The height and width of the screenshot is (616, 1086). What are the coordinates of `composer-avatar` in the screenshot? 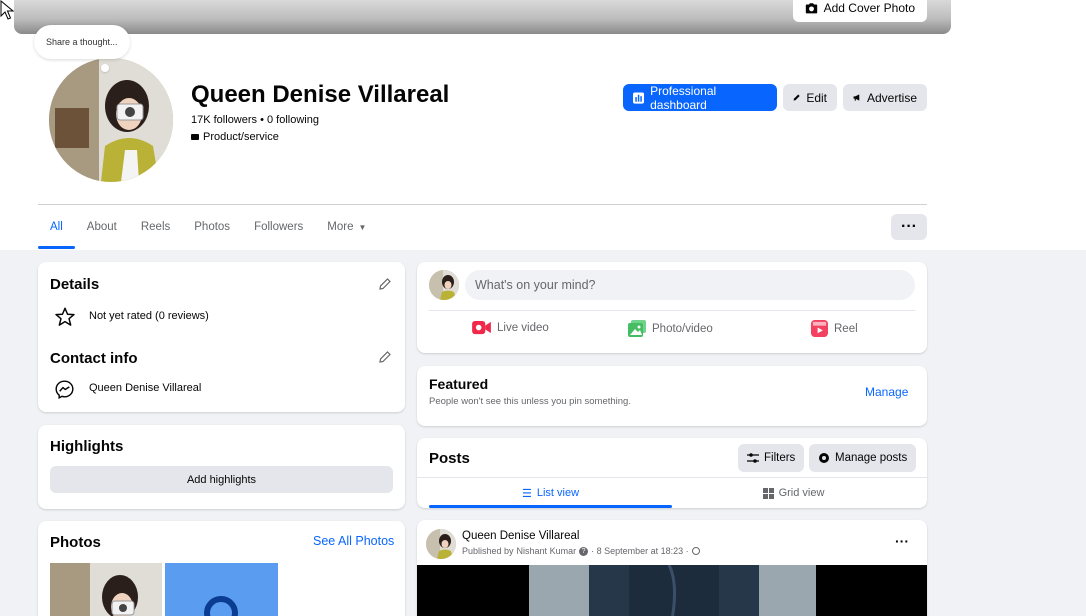 It's located at (444, 285).